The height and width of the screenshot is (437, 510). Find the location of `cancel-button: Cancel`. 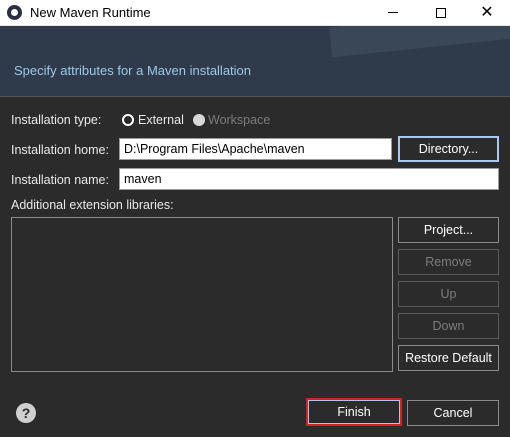

cancel-button: Cancel is located at coordinates (453, 413).